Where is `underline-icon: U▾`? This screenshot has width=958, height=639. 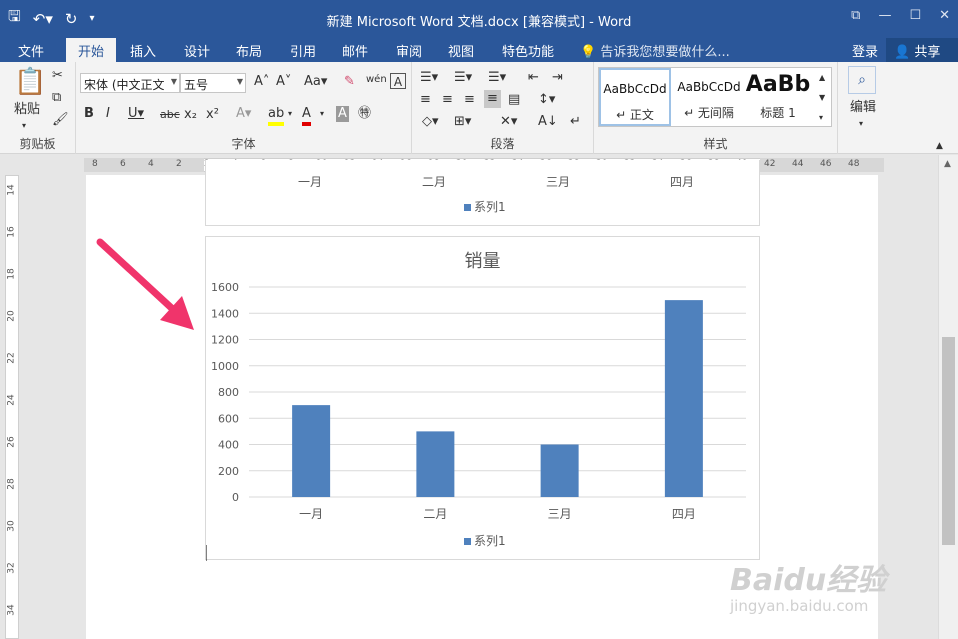 underline-icon: U▾ is located at coordinates (136, 114).